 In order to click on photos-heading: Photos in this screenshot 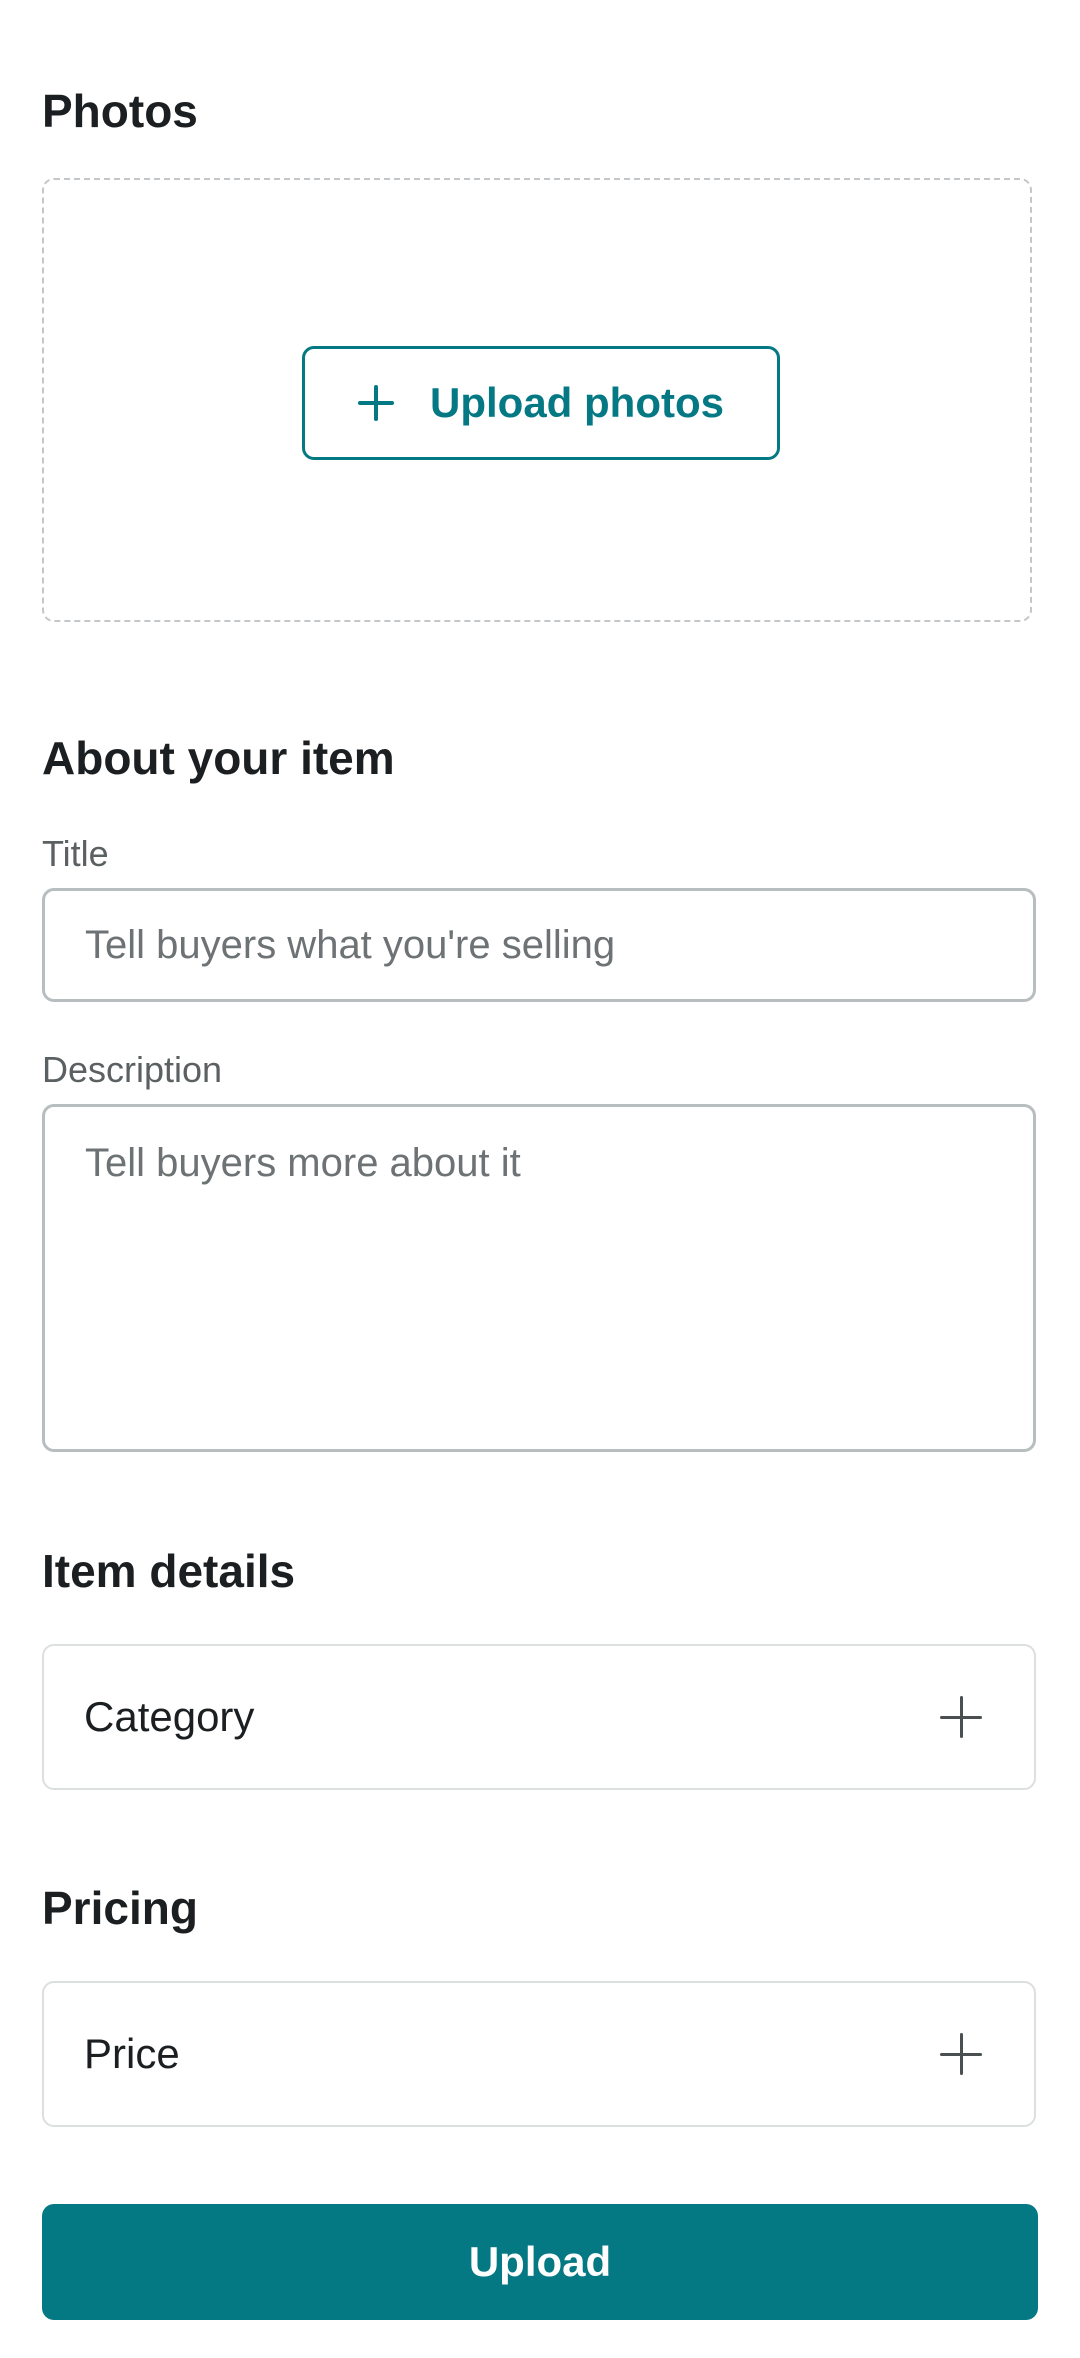, I will do `click(120, 111)`.